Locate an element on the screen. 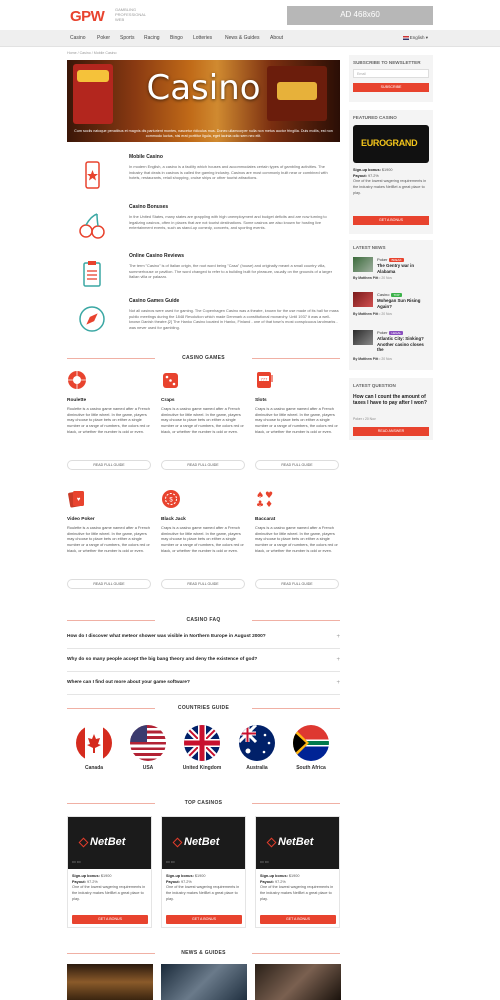 The width and height of the screenshot is (500, 1000). site-logo: GPW is located at coordinates (87, 17).